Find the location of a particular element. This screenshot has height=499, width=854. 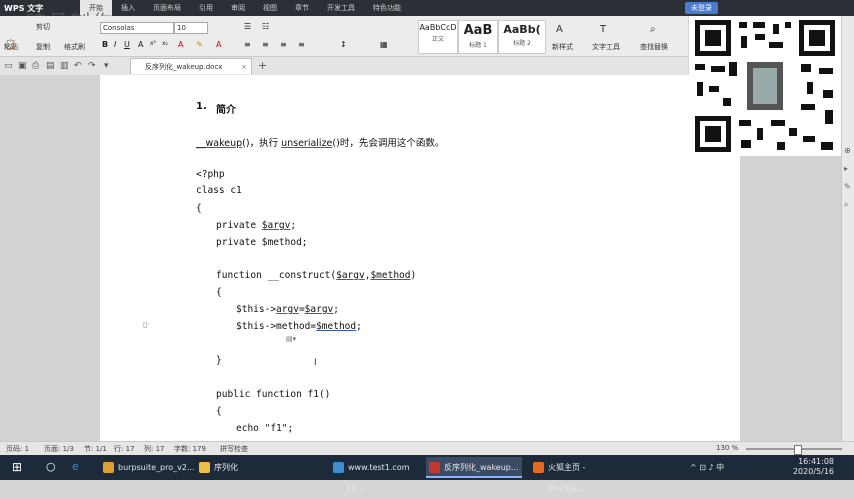

code-line-9-b: $method is located at coordinates (336, 326).